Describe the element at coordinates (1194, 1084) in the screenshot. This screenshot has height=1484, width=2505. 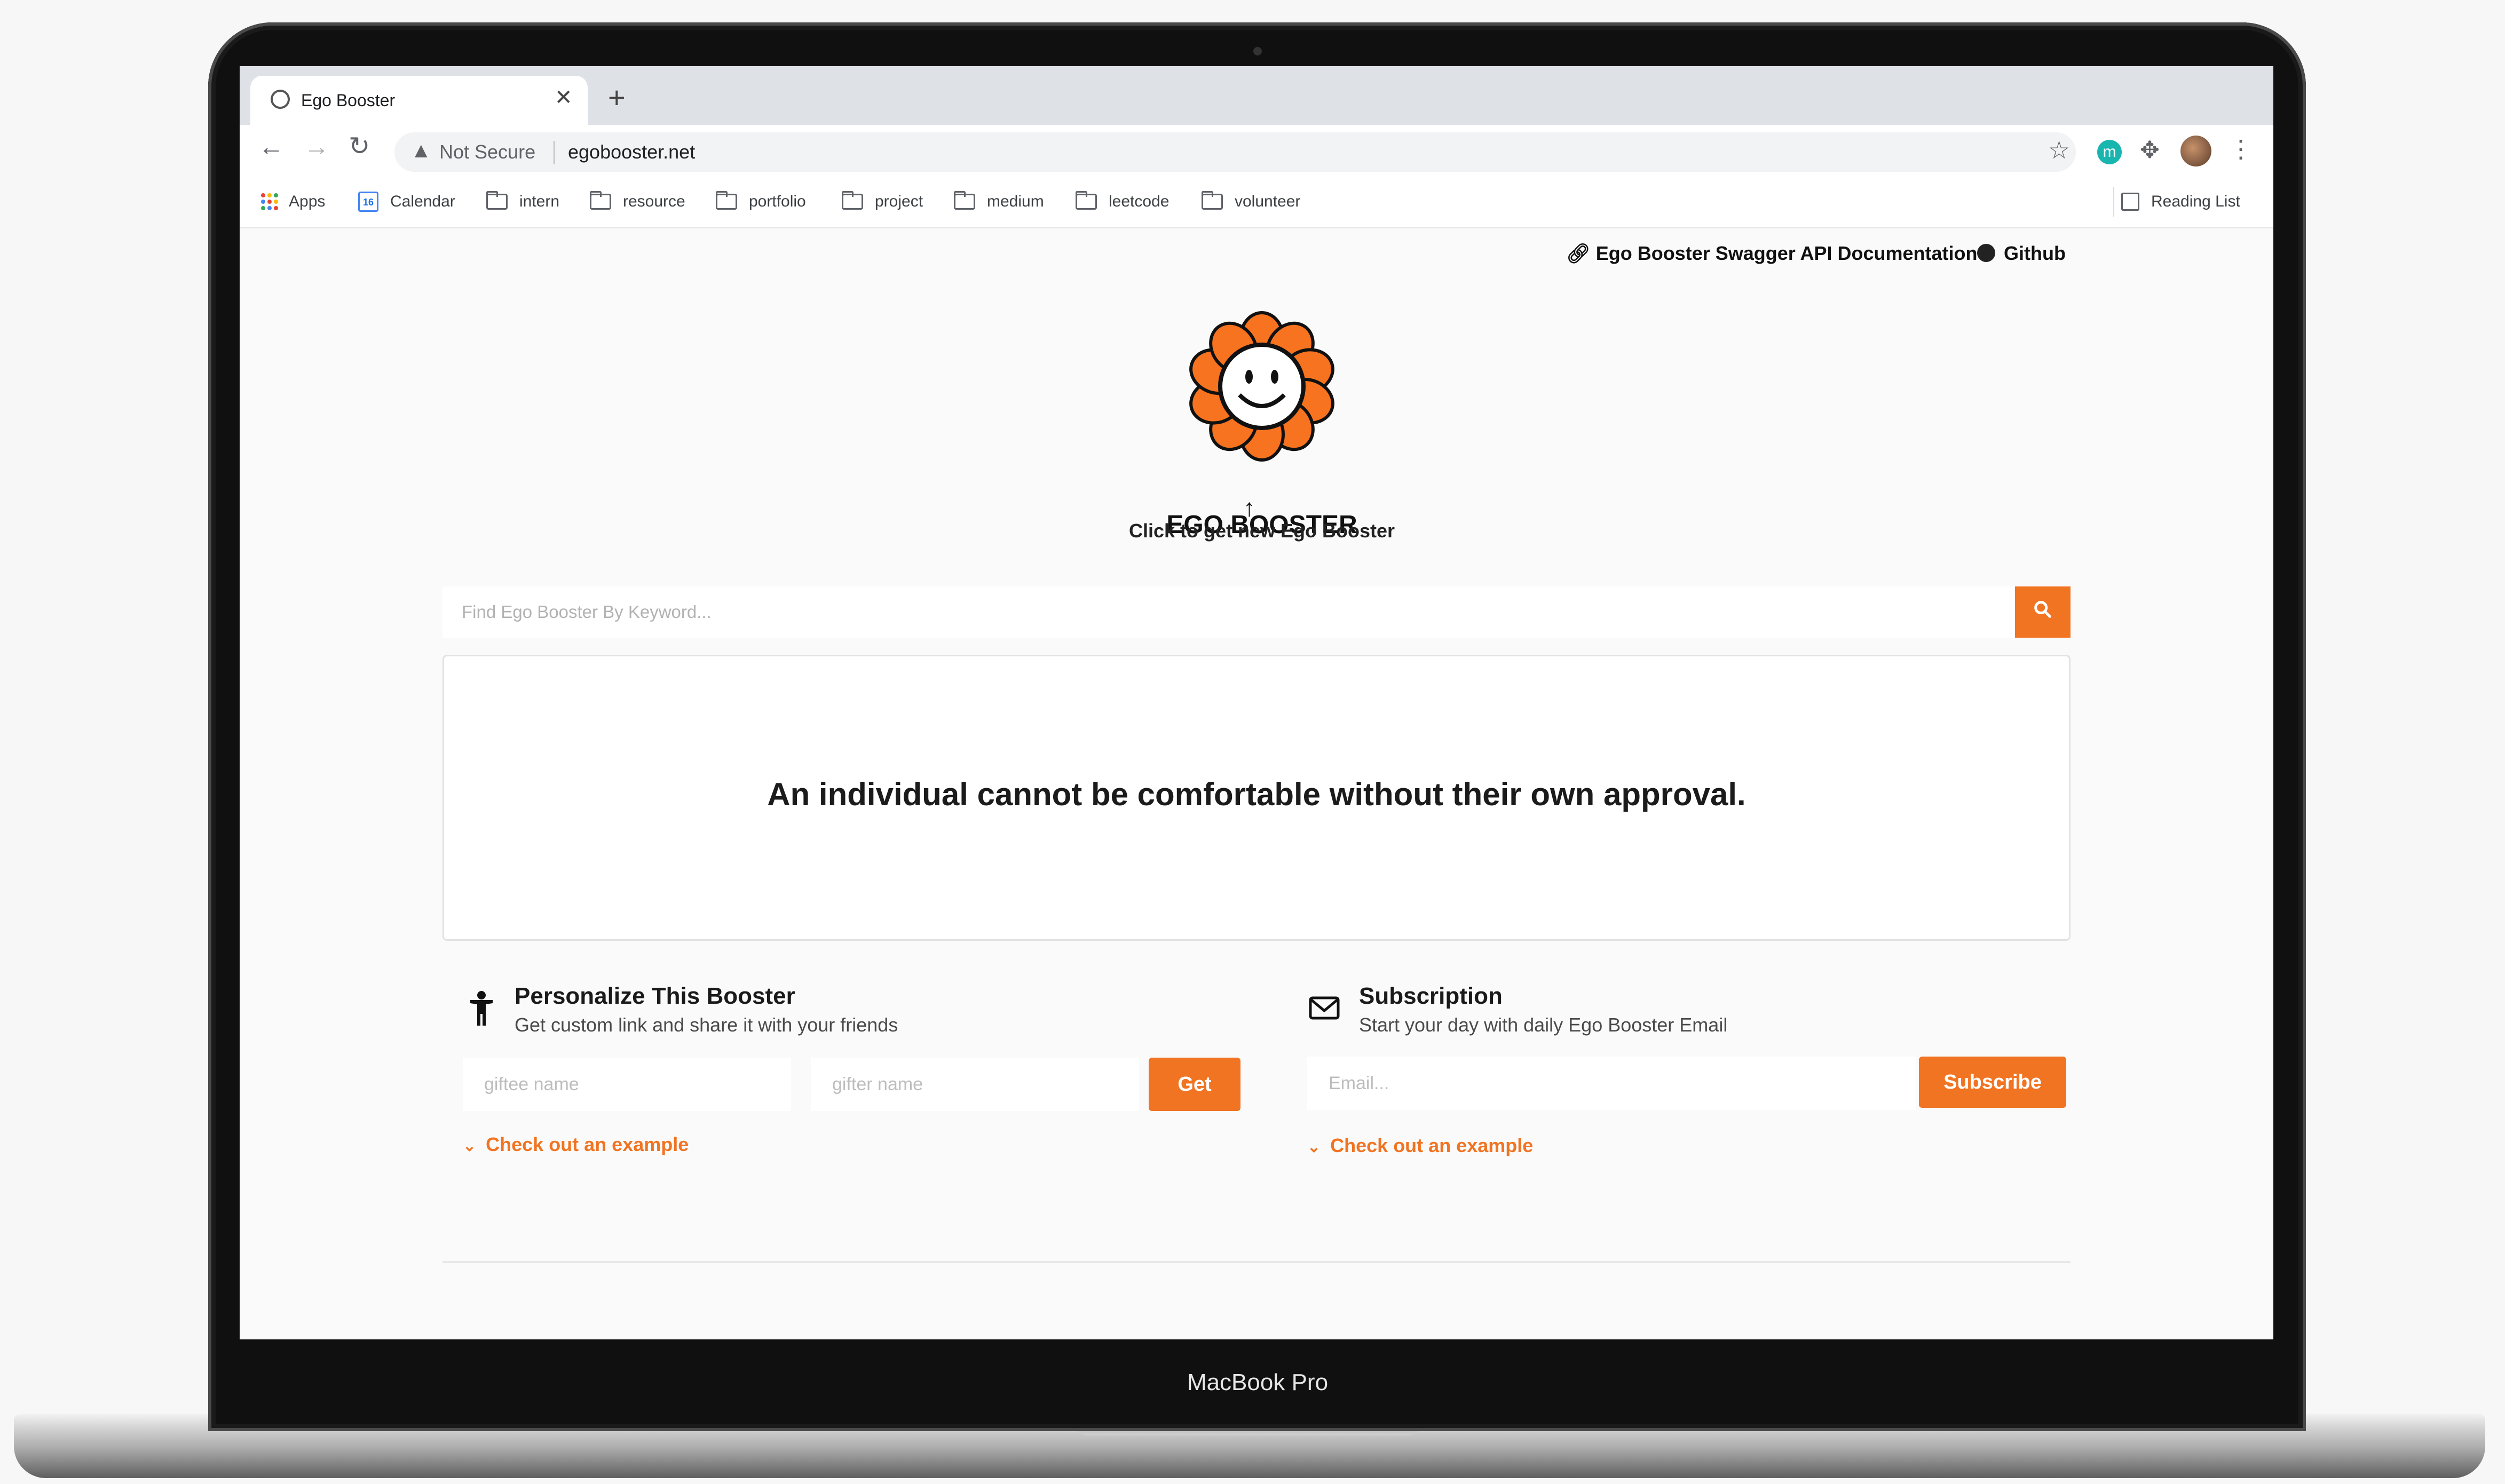
I see `get-button: Get` at that location.